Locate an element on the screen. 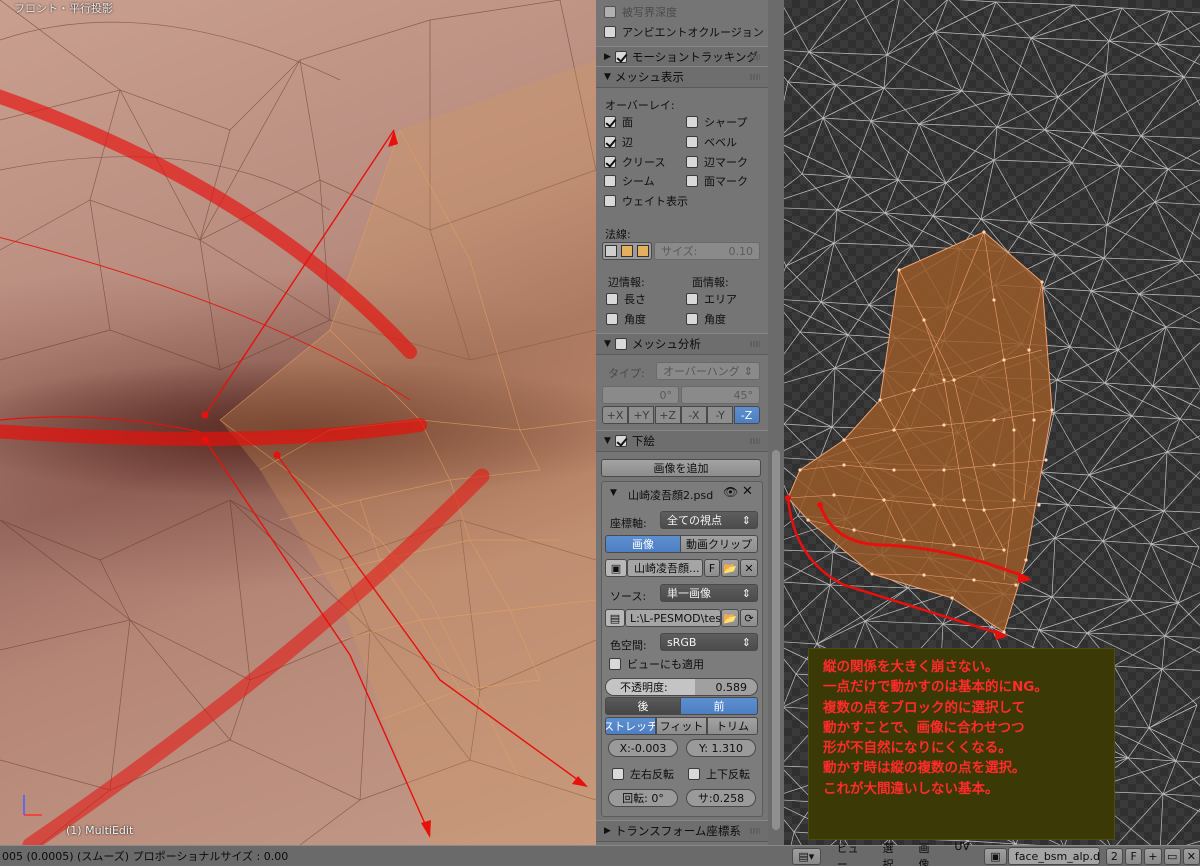 Image resolution: width=1200 pixels, height=866 pixels. view-transform-row: ビューにも適用 is located at coordinates (656, 664).